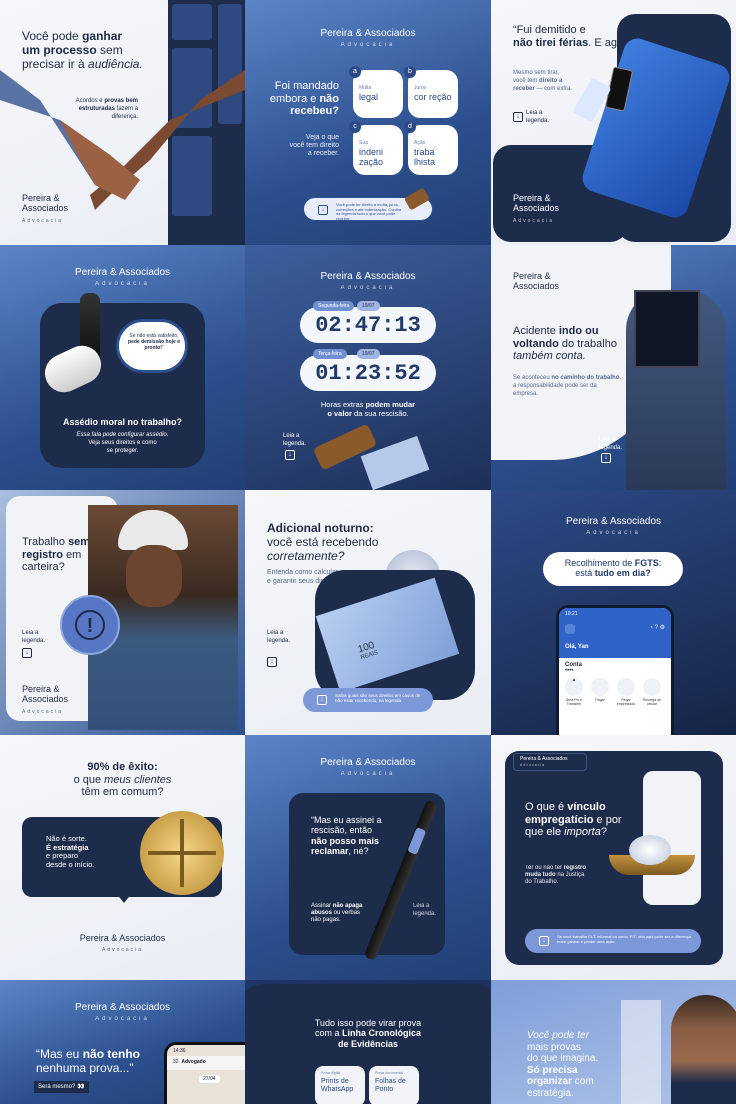 Image resolution: width=736 pixels, height=1104 pixels. I want to click on timer-2: 01:23:52, so click(368, 373).